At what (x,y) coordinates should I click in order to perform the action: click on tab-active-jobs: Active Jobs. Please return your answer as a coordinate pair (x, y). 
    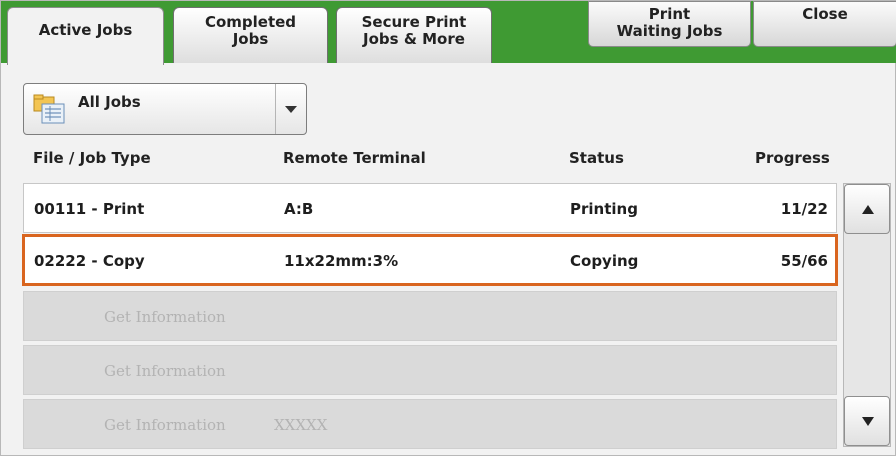
    Looking at the image, I should click on (85, 36).